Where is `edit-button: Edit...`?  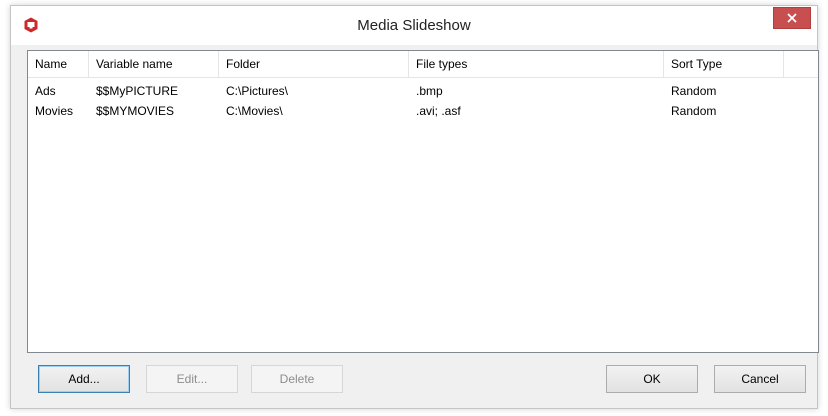
edit-button: Edit... is located at coordinates (192, 379).